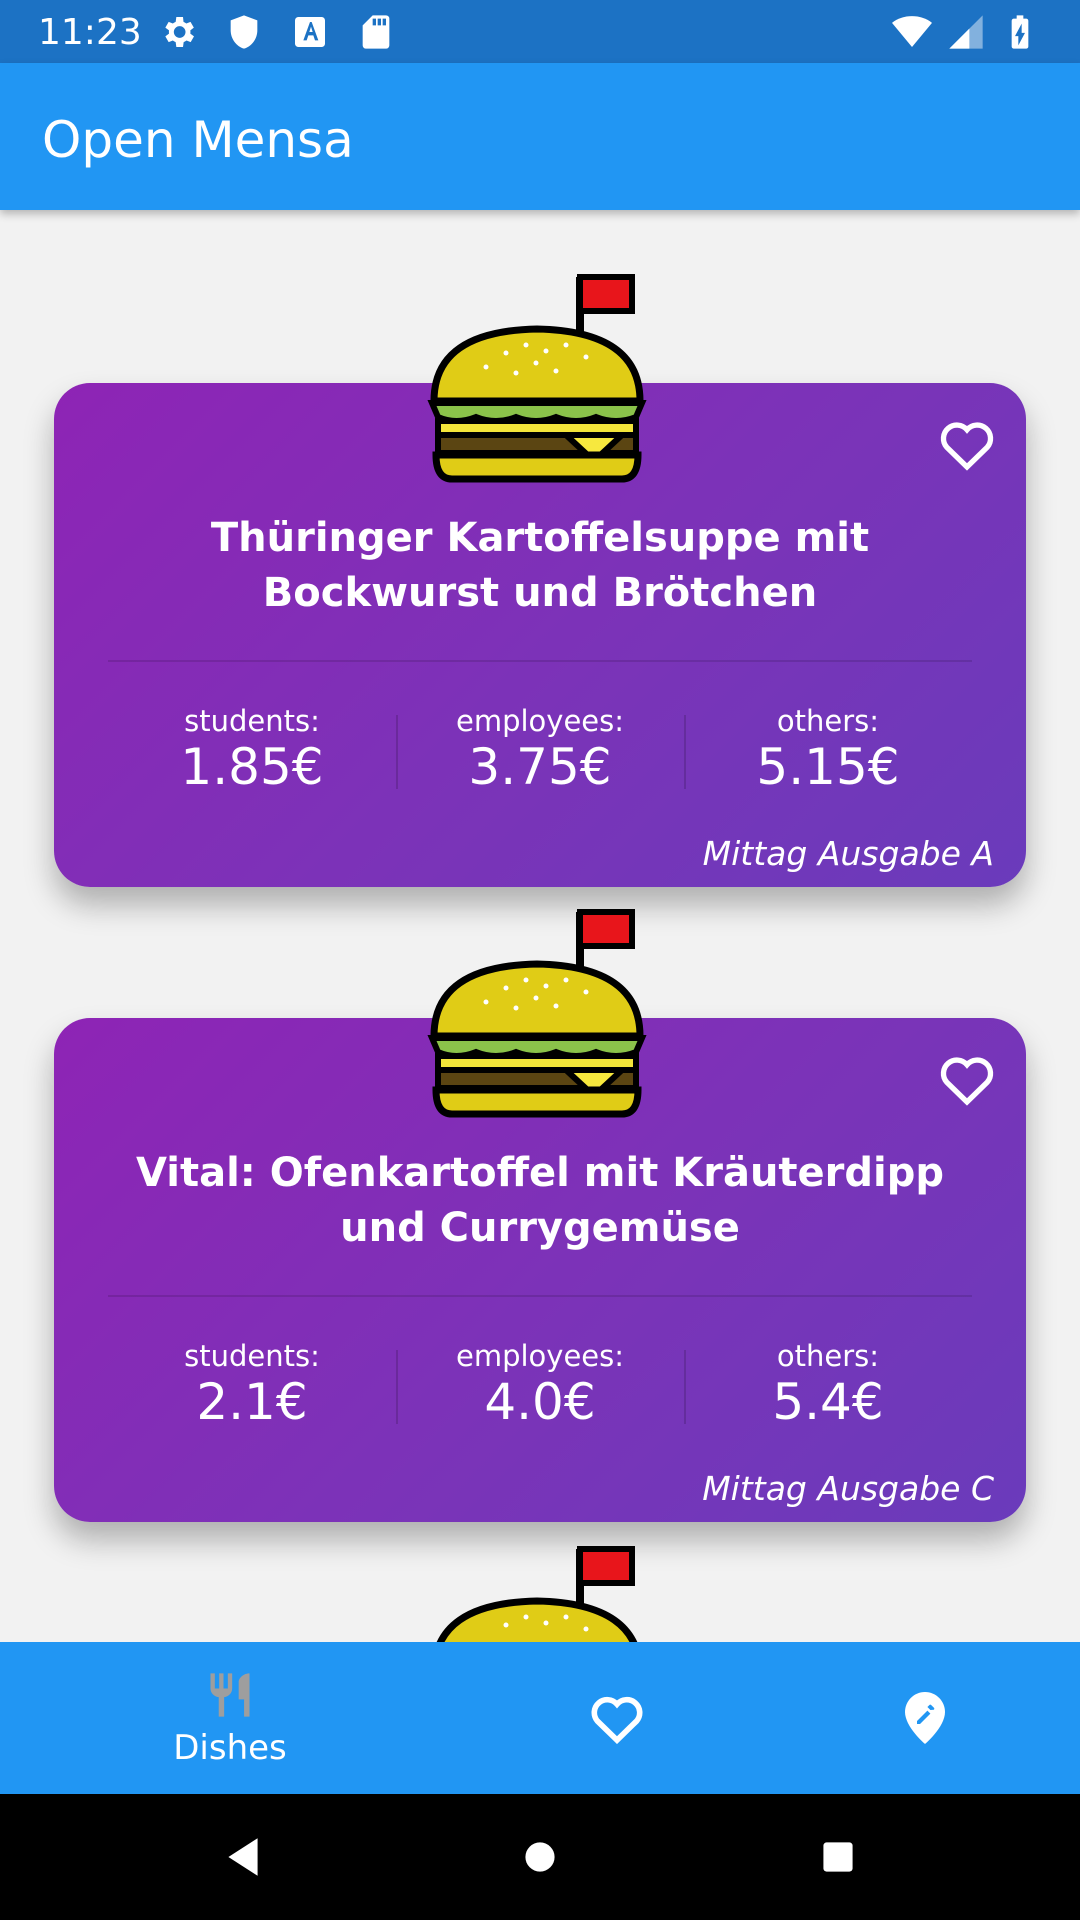 Image resolution: width=1080 pixels, height=1920 pixels. I want to click on system-navigation-bar, so click(540, 1857).